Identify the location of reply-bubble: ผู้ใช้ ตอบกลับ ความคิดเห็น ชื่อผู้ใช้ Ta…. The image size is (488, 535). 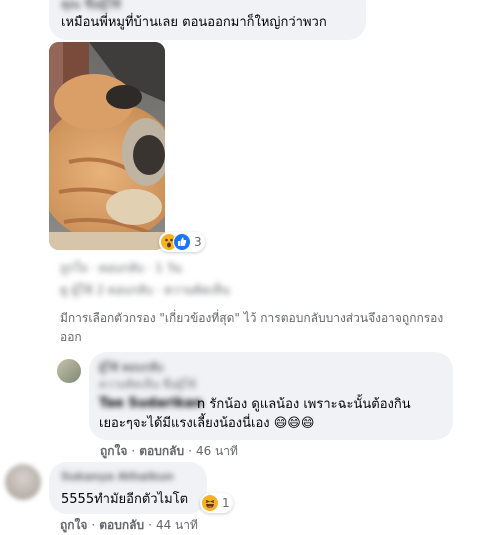
(271, 396).